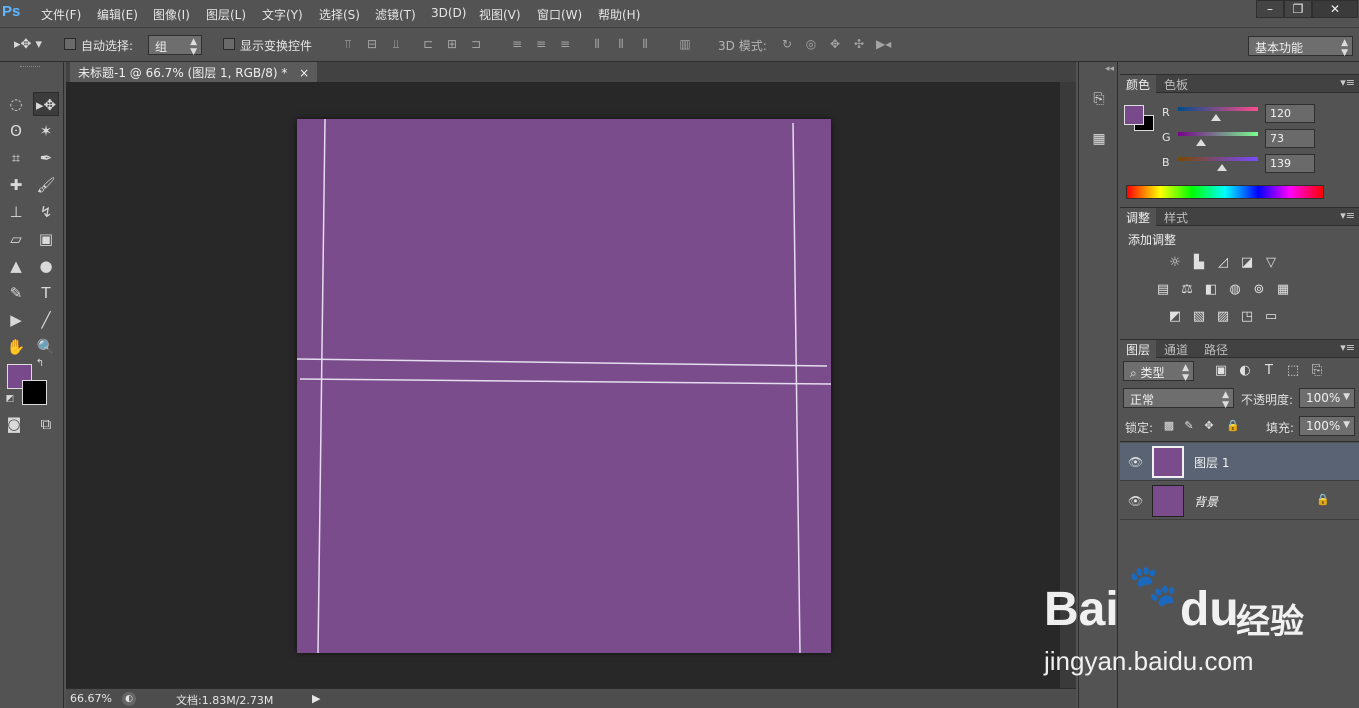  Describe the element at coordinates (1199, 263) in the screenshot. I see `levels-icon: ▙` at that location.